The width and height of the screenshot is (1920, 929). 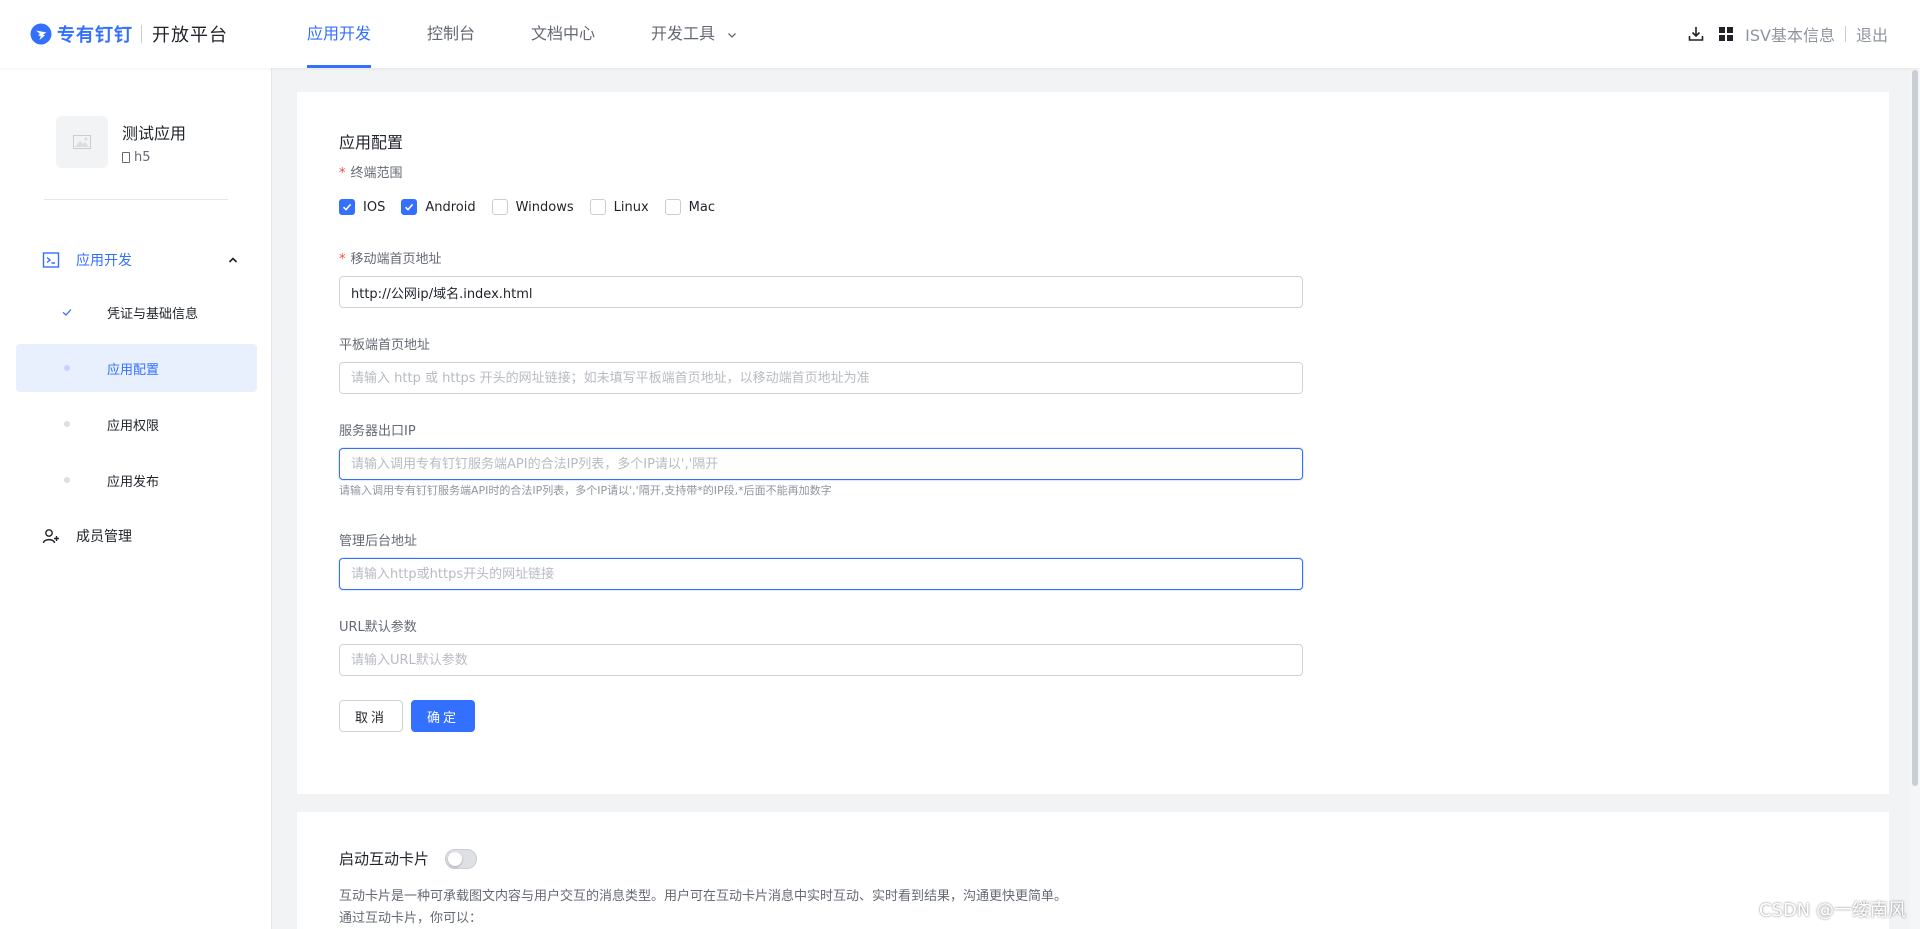 I want to click on scrollbar-thumb, so click(x=1915, y=428).